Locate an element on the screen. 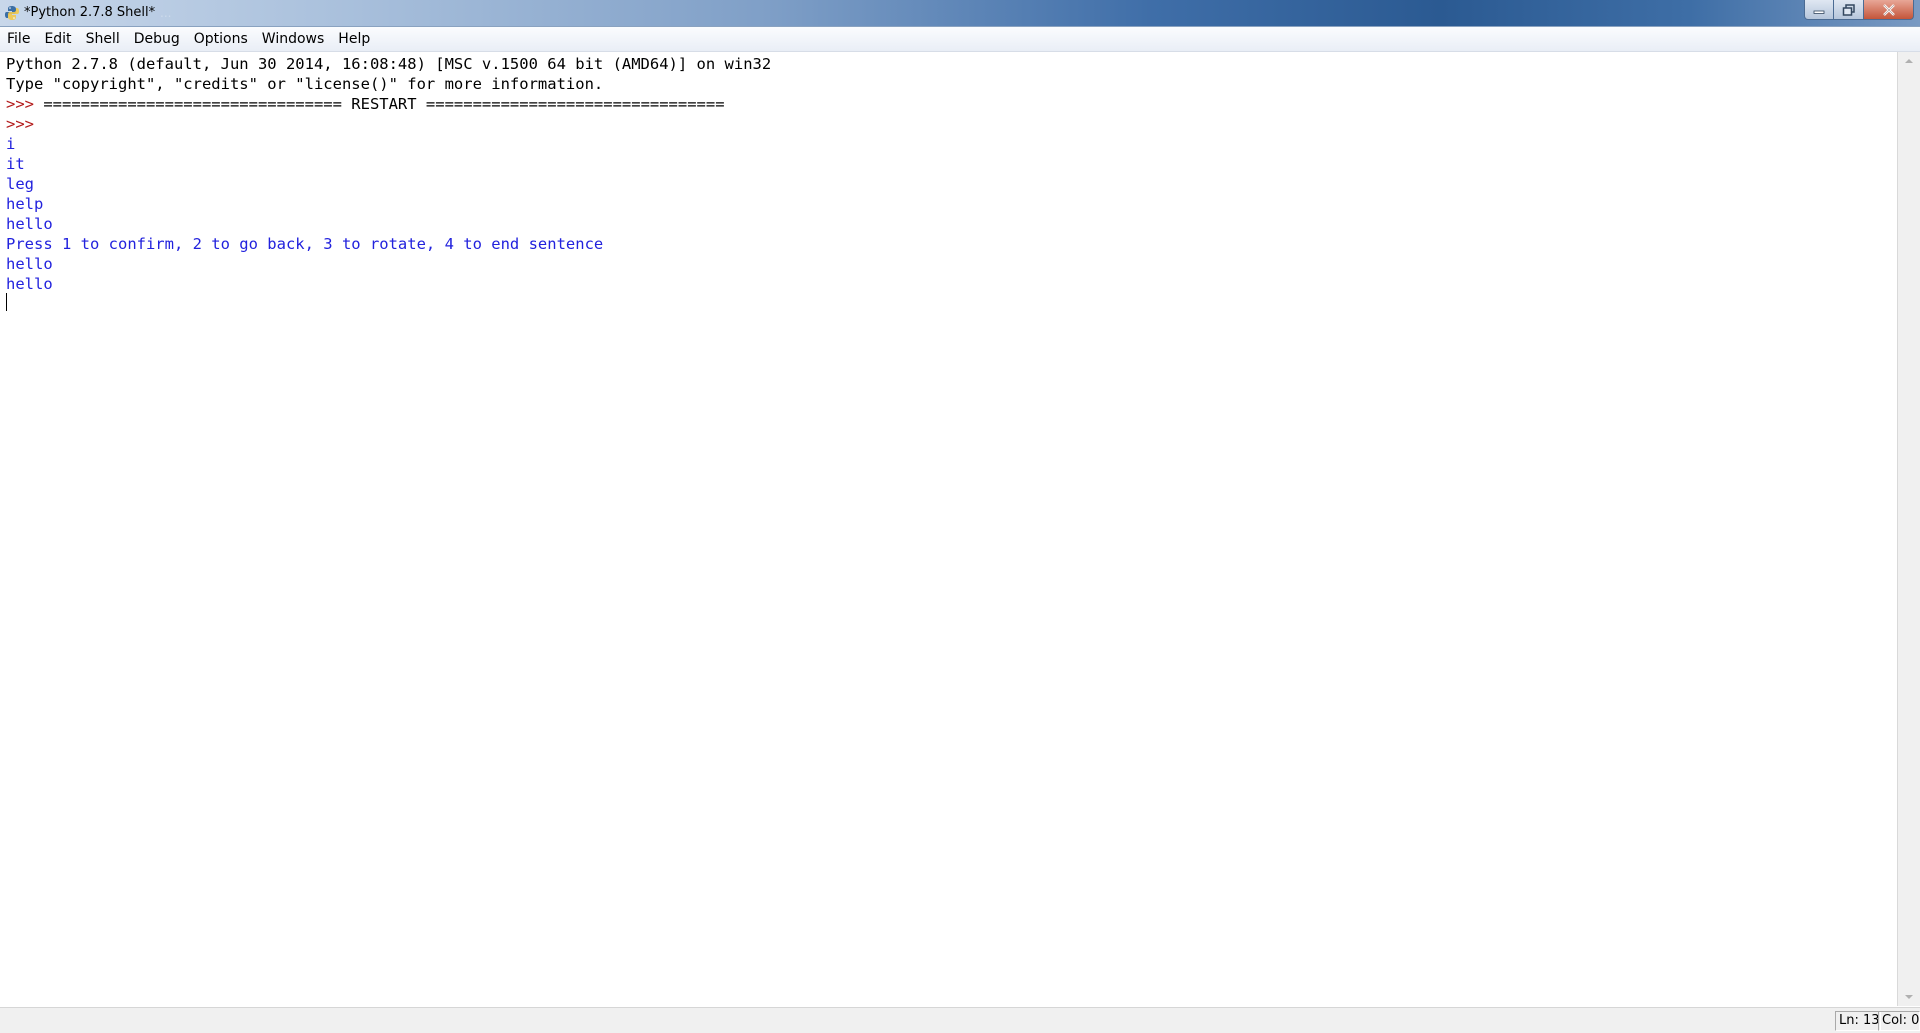 Image resolution: width=1920 pixels, height=1033 pixels. window-title: *Python 2.7.8 Shell* is located at coordinates (90, 12).